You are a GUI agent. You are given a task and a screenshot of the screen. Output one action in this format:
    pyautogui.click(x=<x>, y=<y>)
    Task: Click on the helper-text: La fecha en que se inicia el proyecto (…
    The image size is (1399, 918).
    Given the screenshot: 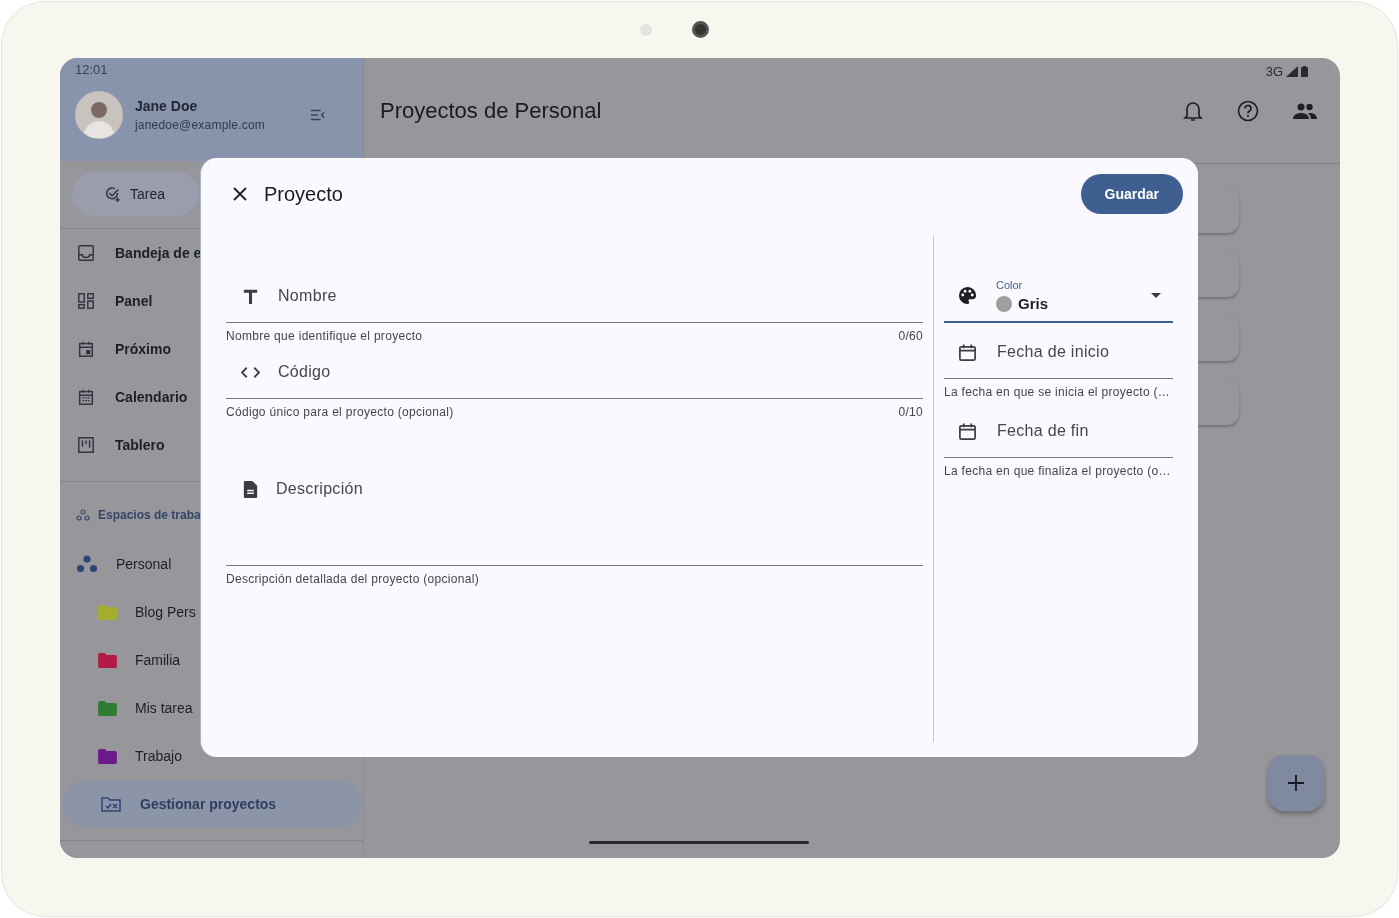 What is the action you would take?
    pyautogui.click(x=1057, y=393)
    